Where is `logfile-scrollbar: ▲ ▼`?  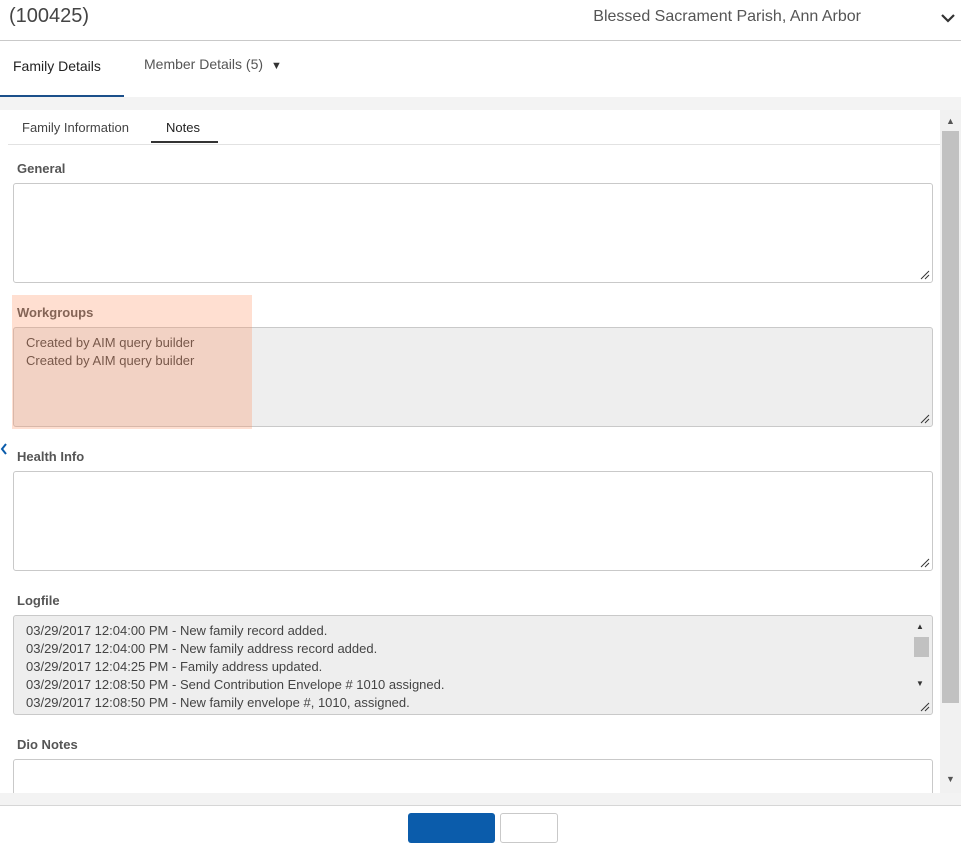
logfile-scrollbar: ▲ ▼ is located at coordinates (921, 665).